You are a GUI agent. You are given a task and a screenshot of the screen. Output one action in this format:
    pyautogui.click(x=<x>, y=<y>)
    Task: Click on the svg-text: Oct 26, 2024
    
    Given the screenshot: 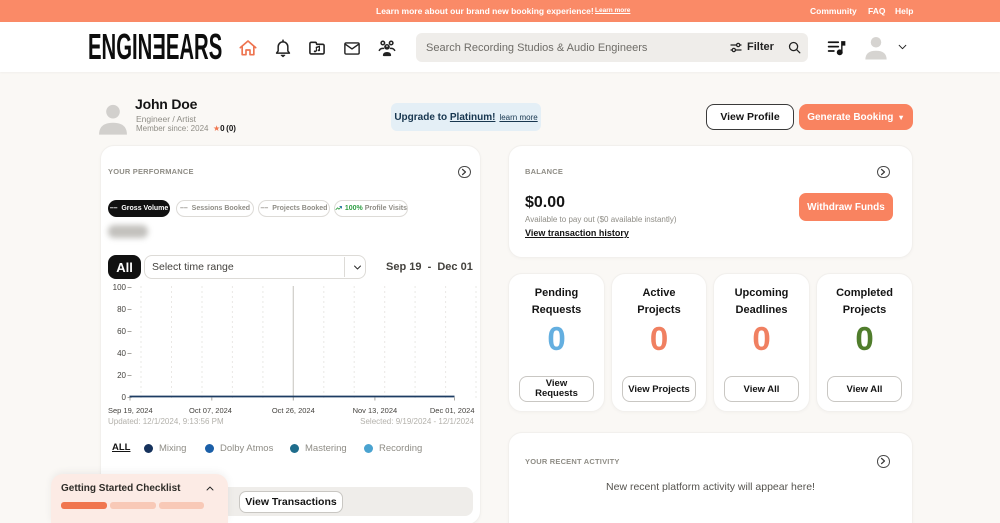 What is the action you would take?
    pyautogui.click(x=293, y=410)
    